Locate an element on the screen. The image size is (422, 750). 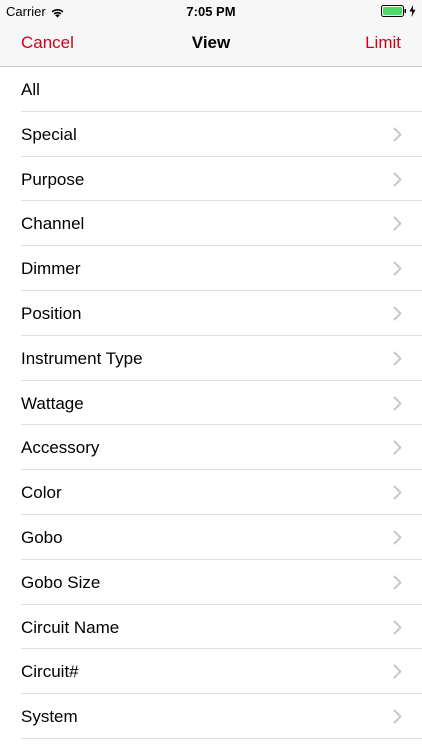
list-item-instrument-type: Instrument Type is located at coordinates (211, 358).